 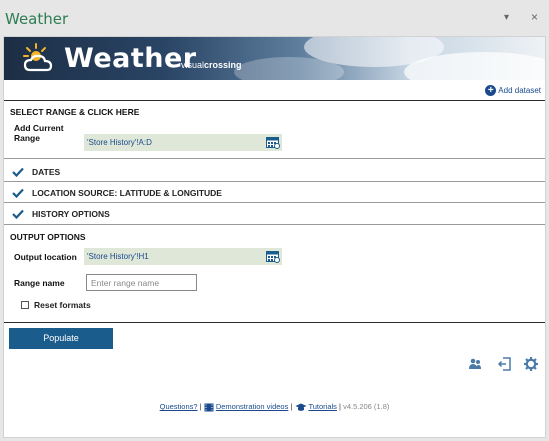 I want to click on graduation-cap-icon, so click(x=300, y=407).